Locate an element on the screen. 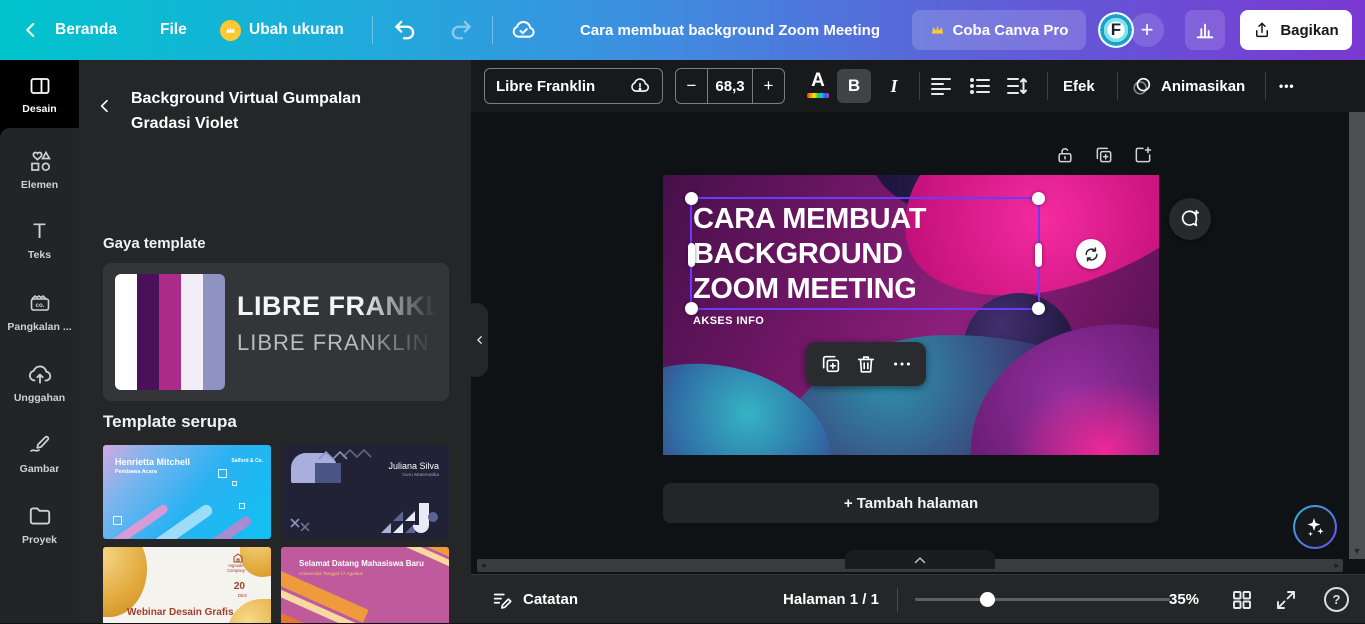 Image resolution: width=1365 pixels, height=624 pixels. font-size-decrease-button: − is located at coordinates (692, 86).